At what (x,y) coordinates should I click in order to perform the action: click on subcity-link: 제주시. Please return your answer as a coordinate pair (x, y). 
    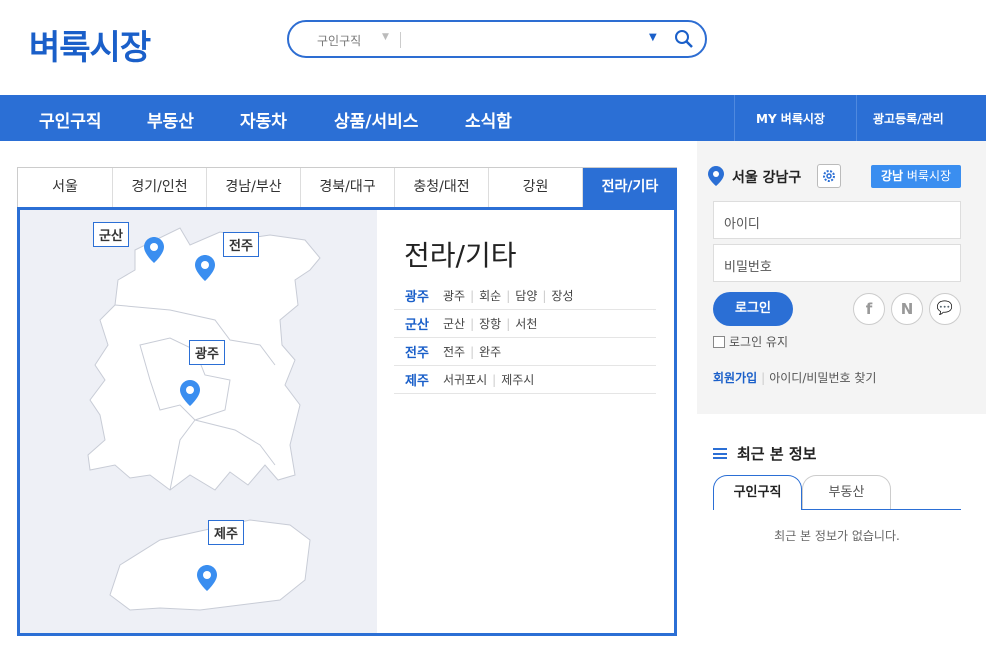
    Looking at the image, I should click on (517, 379).